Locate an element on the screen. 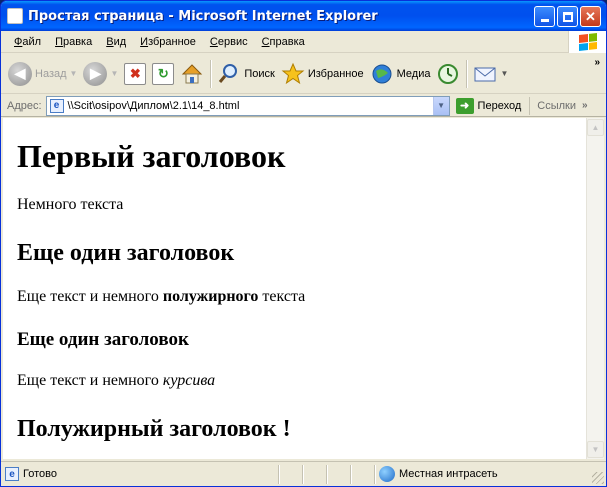 The image size is (607, 487). address-input: e \\Scit\osipov\Диплом\2.1\14_8.html ▼ is located at coordinates (247, 105).